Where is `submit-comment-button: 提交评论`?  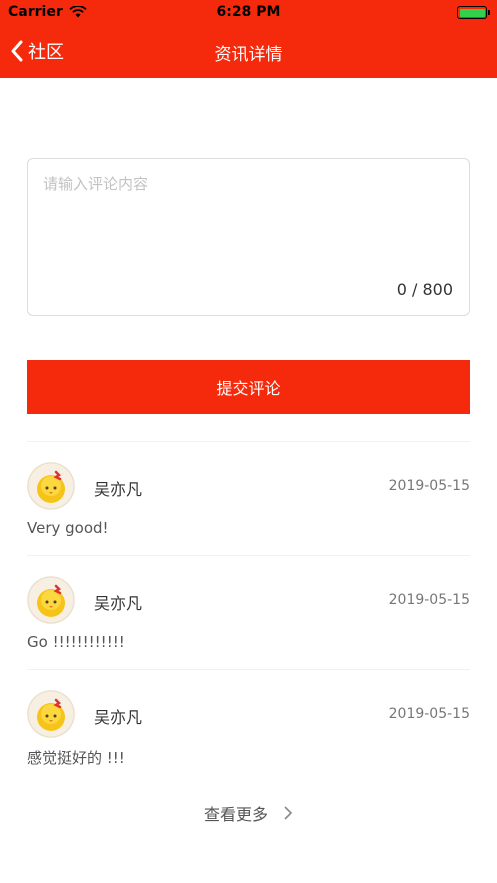 submit-comment-button: 提交评论 is located at coordinates (248, 387).